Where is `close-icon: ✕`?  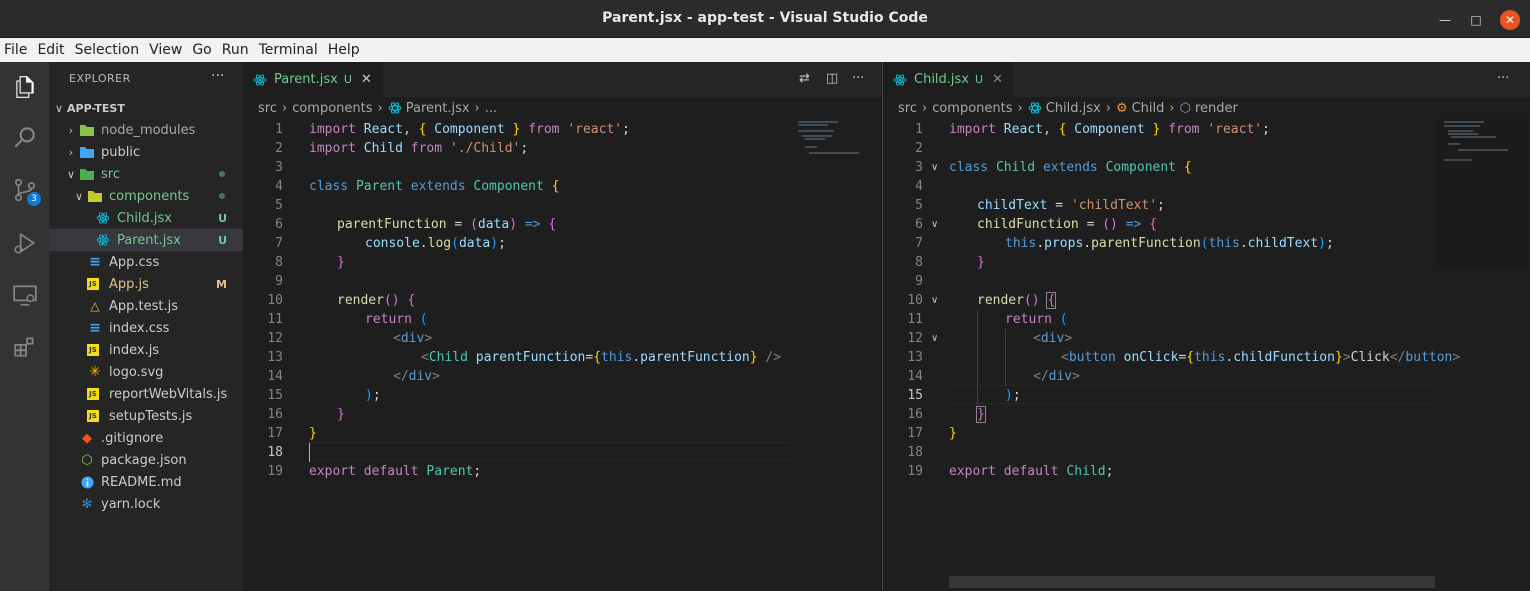
close-icon: ✕ is located at coordinates (1510, 20).